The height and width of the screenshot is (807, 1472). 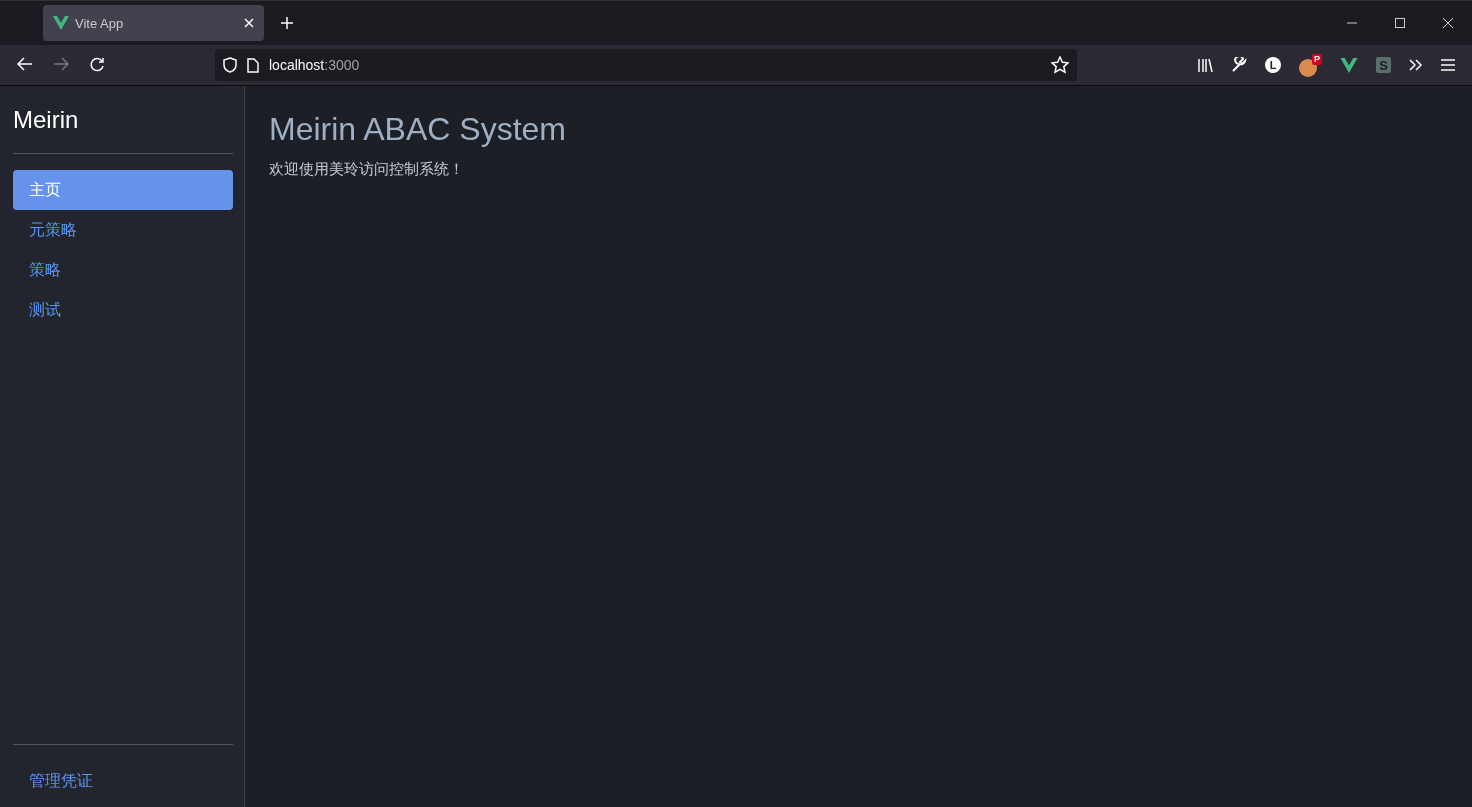 What do you see at coordinates (230, 65) in the screenshot?
I see `shield-icon` at bounding box center [230, 65].